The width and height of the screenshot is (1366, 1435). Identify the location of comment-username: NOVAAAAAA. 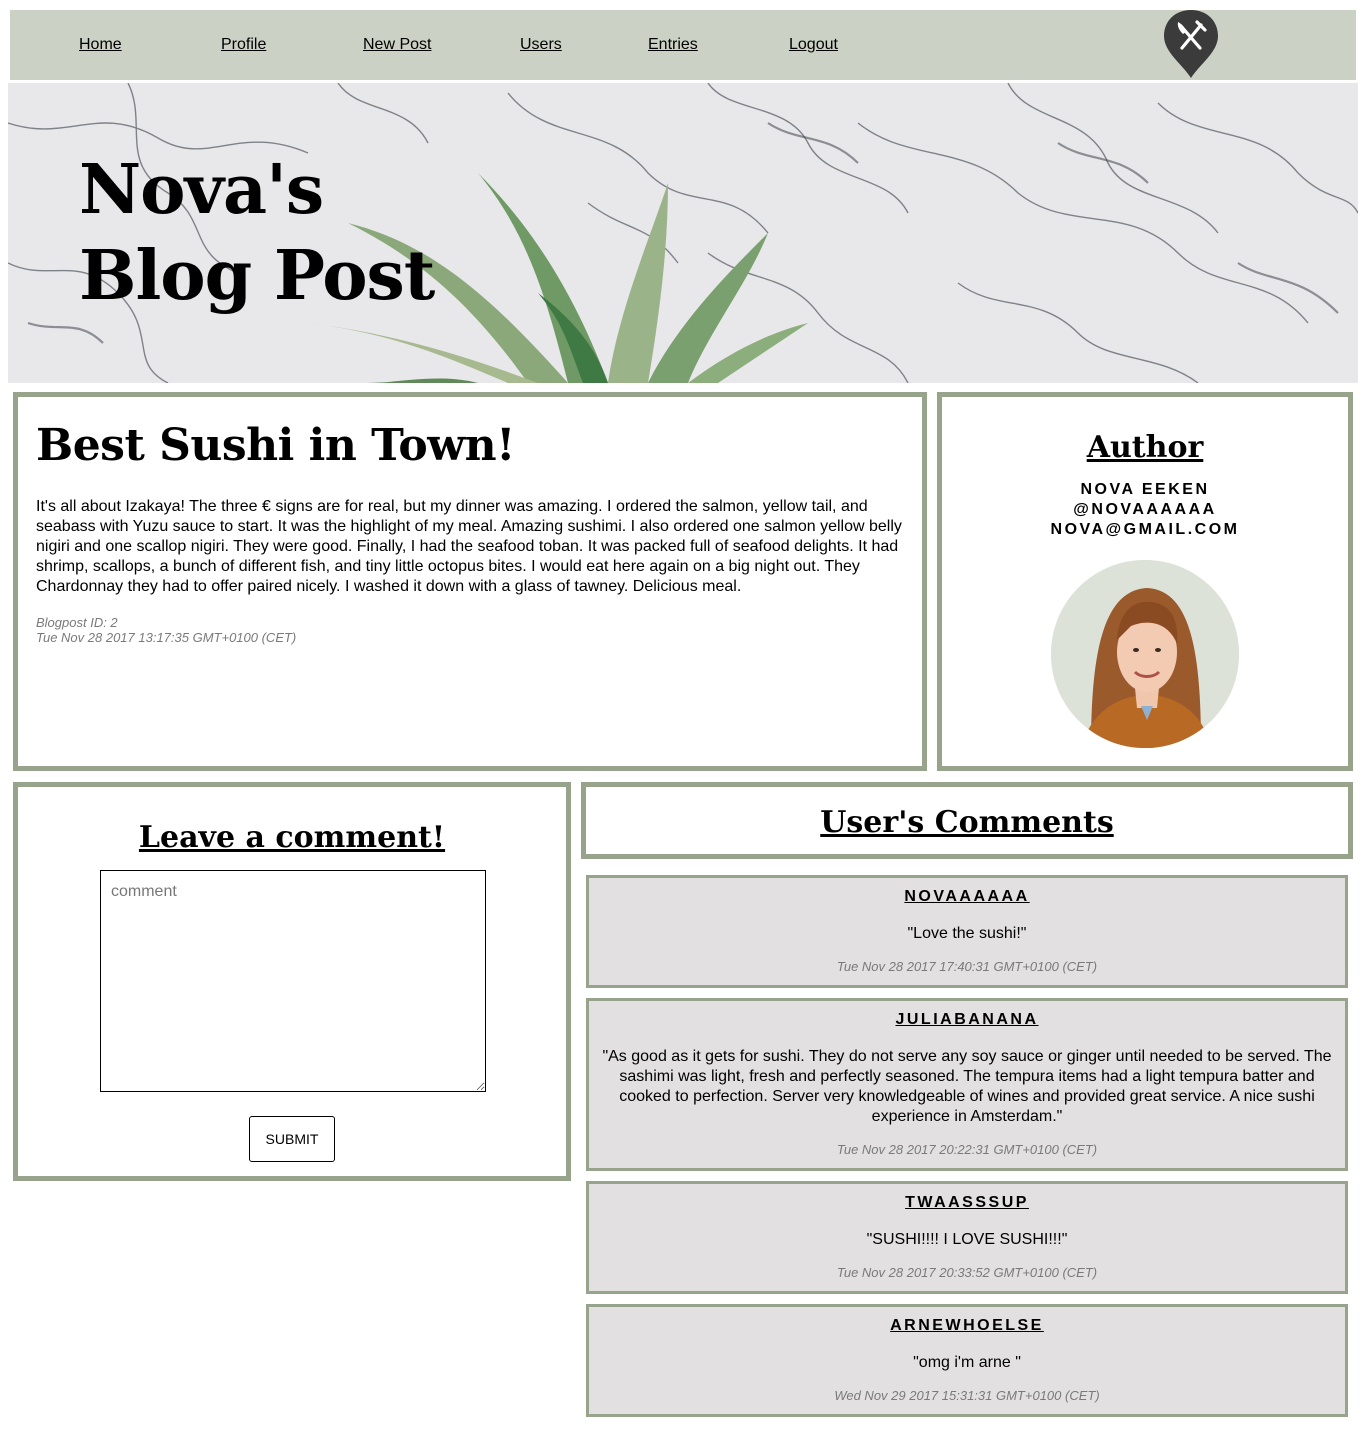
(967, 897).